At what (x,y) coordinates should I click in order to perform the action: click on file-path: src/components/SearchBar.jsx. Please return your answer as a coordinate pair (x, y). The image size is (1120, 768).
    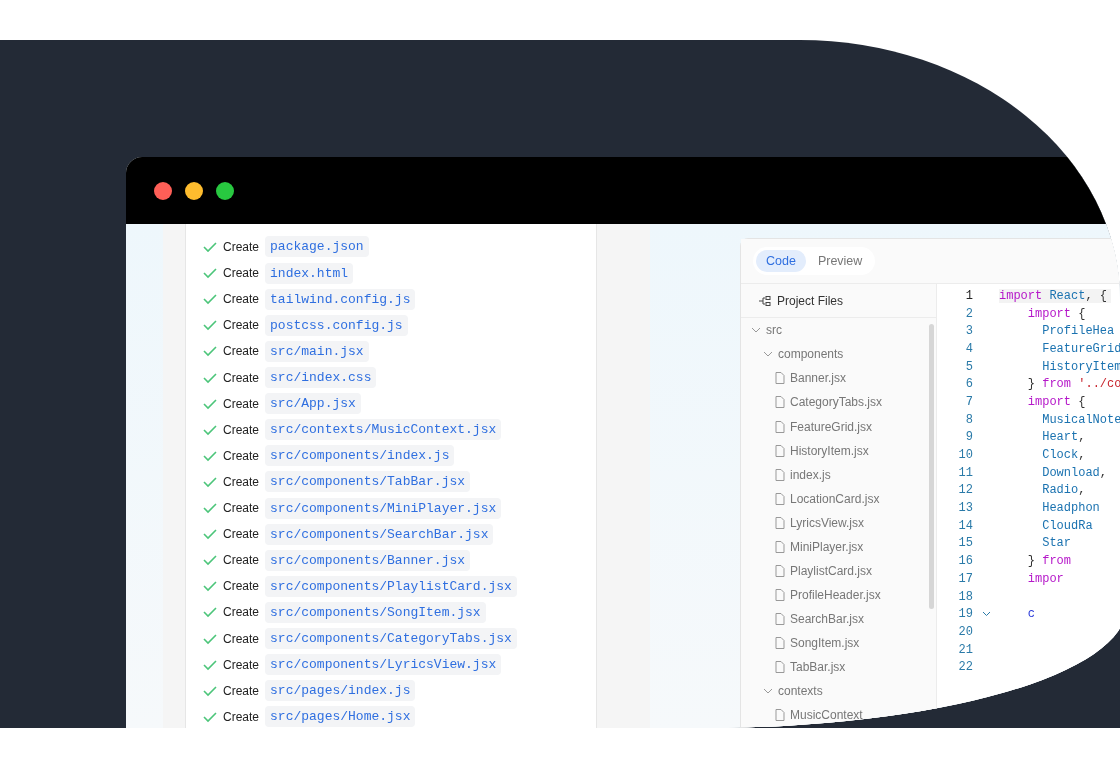
    Looking at the image, I should click on (379, 534).